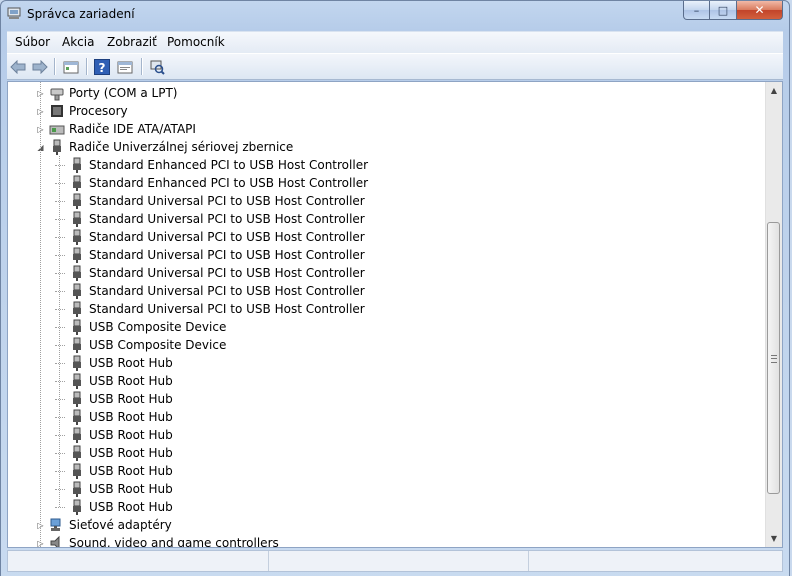 Image resolution: width=792 pixels, height=587 pixels. I want to click on tree-category-procesory: ▷ Procesory, so click(82, 111).